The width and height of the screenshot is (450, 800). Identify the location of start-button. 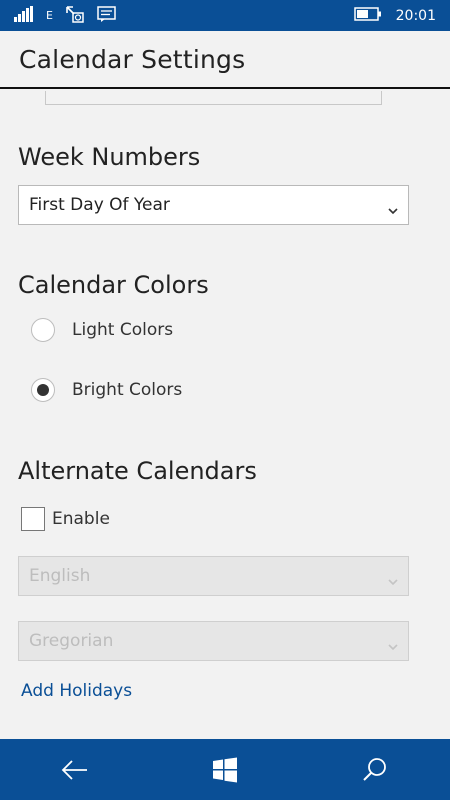
(225, 770).